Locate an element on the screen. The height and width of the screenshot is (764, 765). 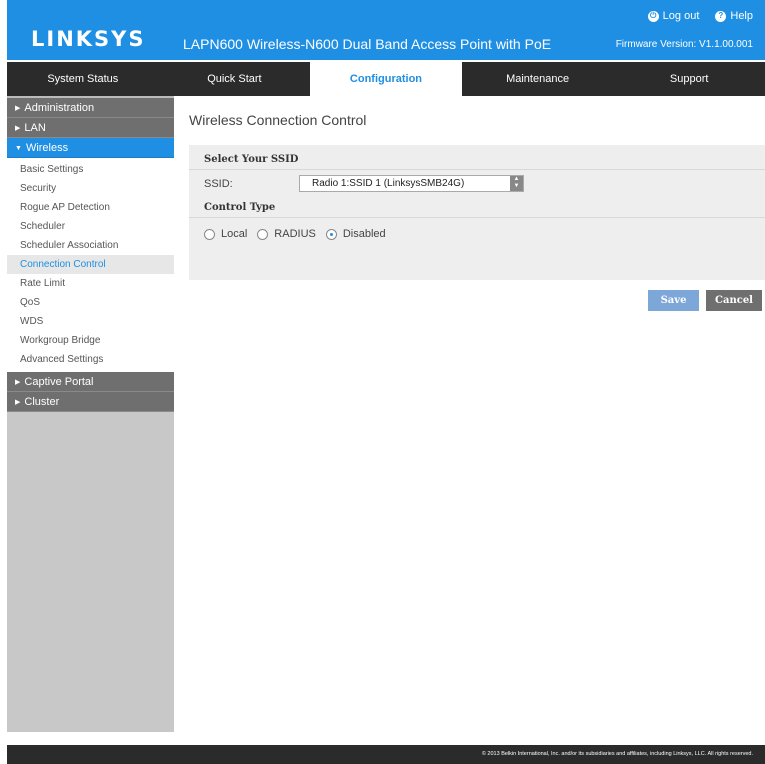
sidebar-section-label: Administration is located at coordinates (59, 108).